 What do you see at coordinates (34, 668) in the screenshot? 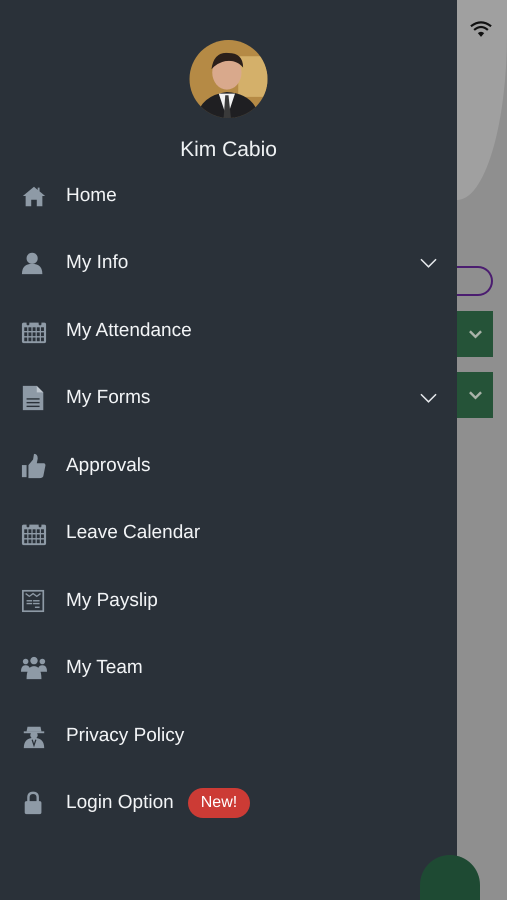
I see `group-icon` at bounding box center [34, 668].